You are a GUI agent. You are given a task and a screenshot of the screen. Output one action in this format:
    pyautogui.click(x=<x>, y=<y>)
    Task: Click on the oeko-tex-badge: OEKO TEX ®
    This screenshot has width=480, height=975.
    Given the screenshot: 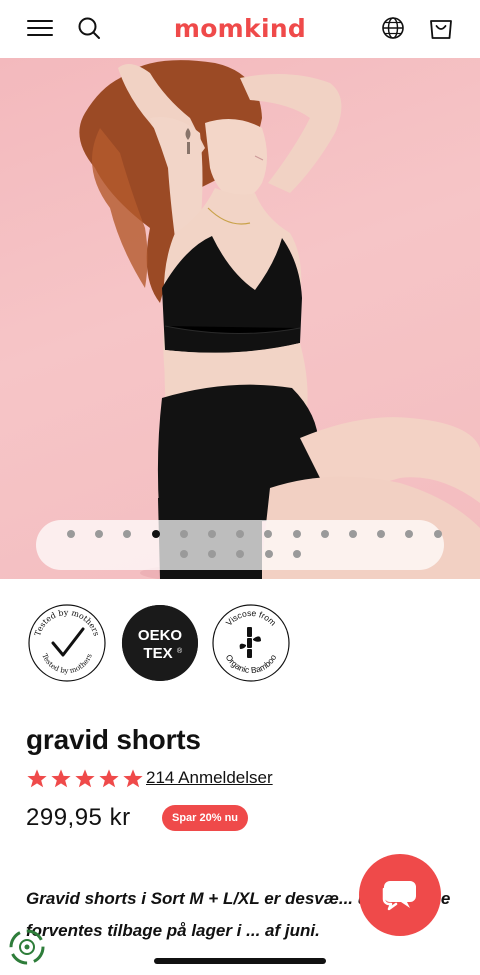 What is the action you would take?
    pyautogui.click(x=159, y=643)
    